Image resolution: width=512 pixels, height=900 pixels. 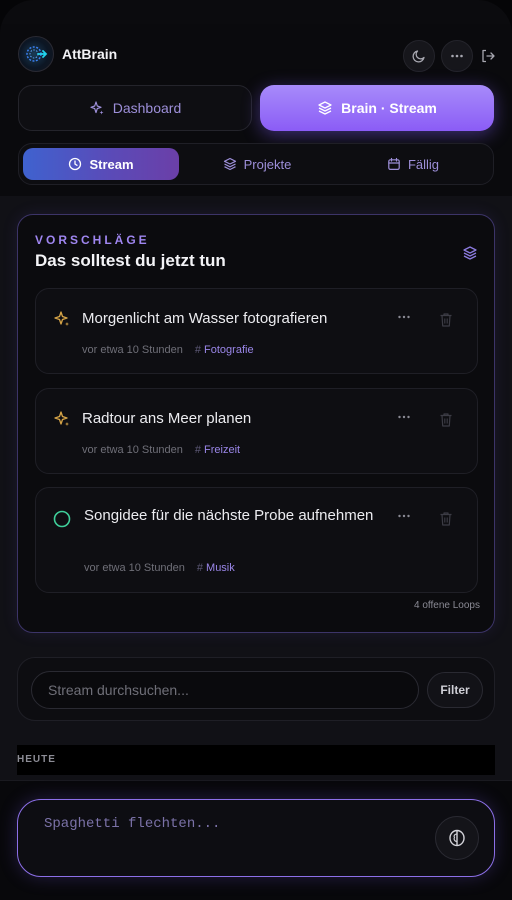 What do you see at coordinates (75, 164) in the screenshot?
I see `clock-icon` at bounding box center [75, 164].